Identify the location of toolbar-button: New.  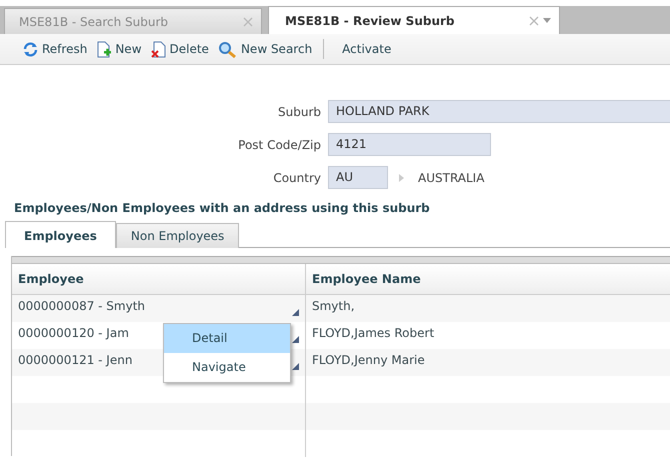
(119, 49).